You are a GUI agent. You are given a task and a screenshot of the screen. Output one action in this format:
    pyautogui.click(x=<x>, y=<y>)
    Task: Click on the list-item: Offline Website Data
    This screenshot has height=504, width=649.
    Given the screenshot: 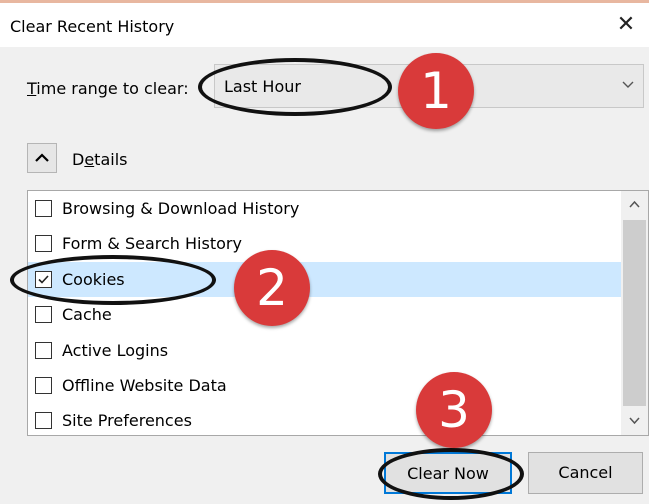 What is the action you would take?
    pyautogui.click(x=324, y=385)
    